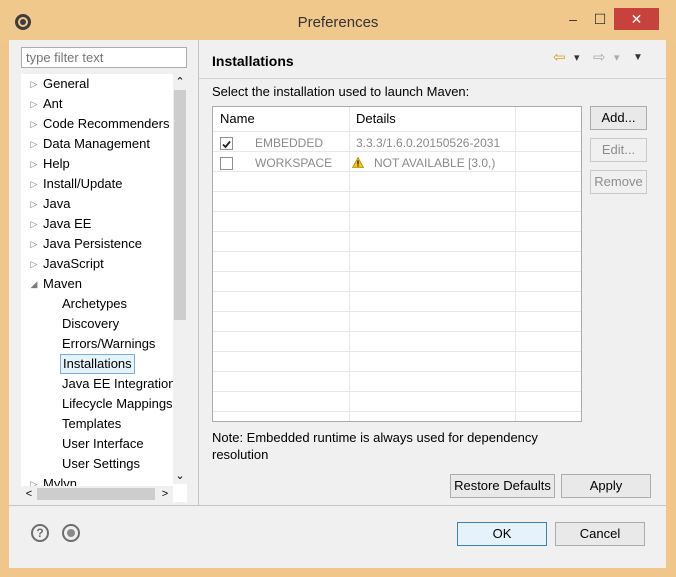 The height and width of the screenshot is (577, 676). Describe the element at coordinates (601, 58) in the screenshot. I see `forward-arrow-icon: ⇨` at that location.